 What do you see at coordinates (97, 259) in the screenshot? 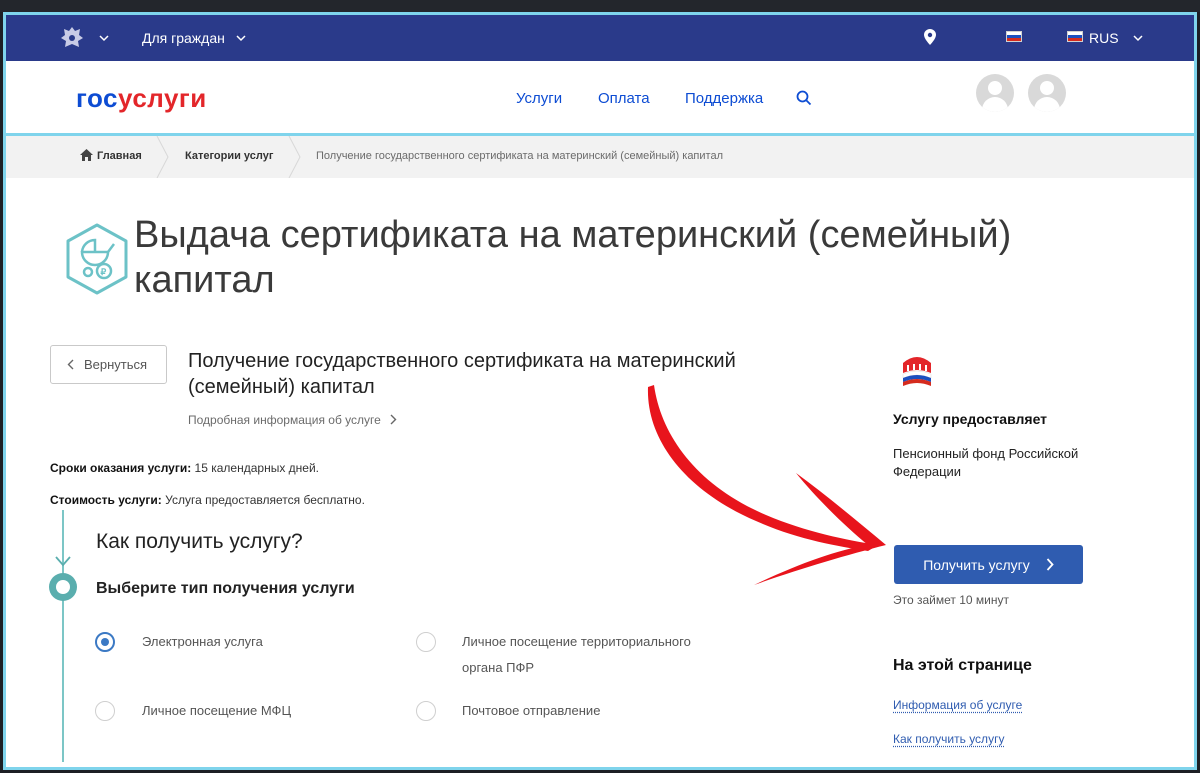
I see `baby-carriage-icon: ₽` at bounding box center [97, 259].